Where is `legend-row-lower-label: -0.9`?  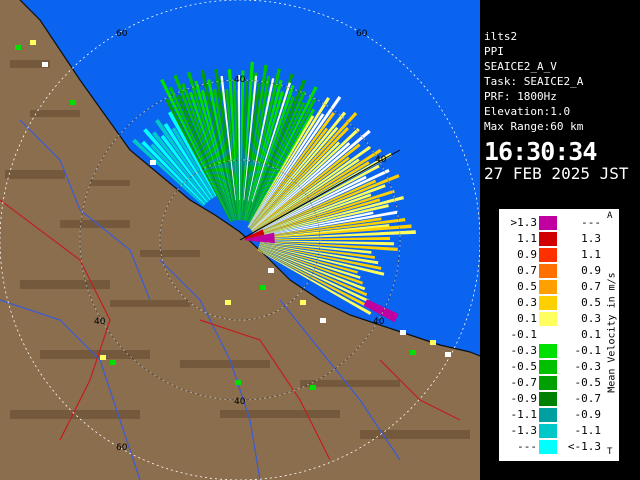
legend-row-lower-label: -0.9 is located at coordinates (588, 414).